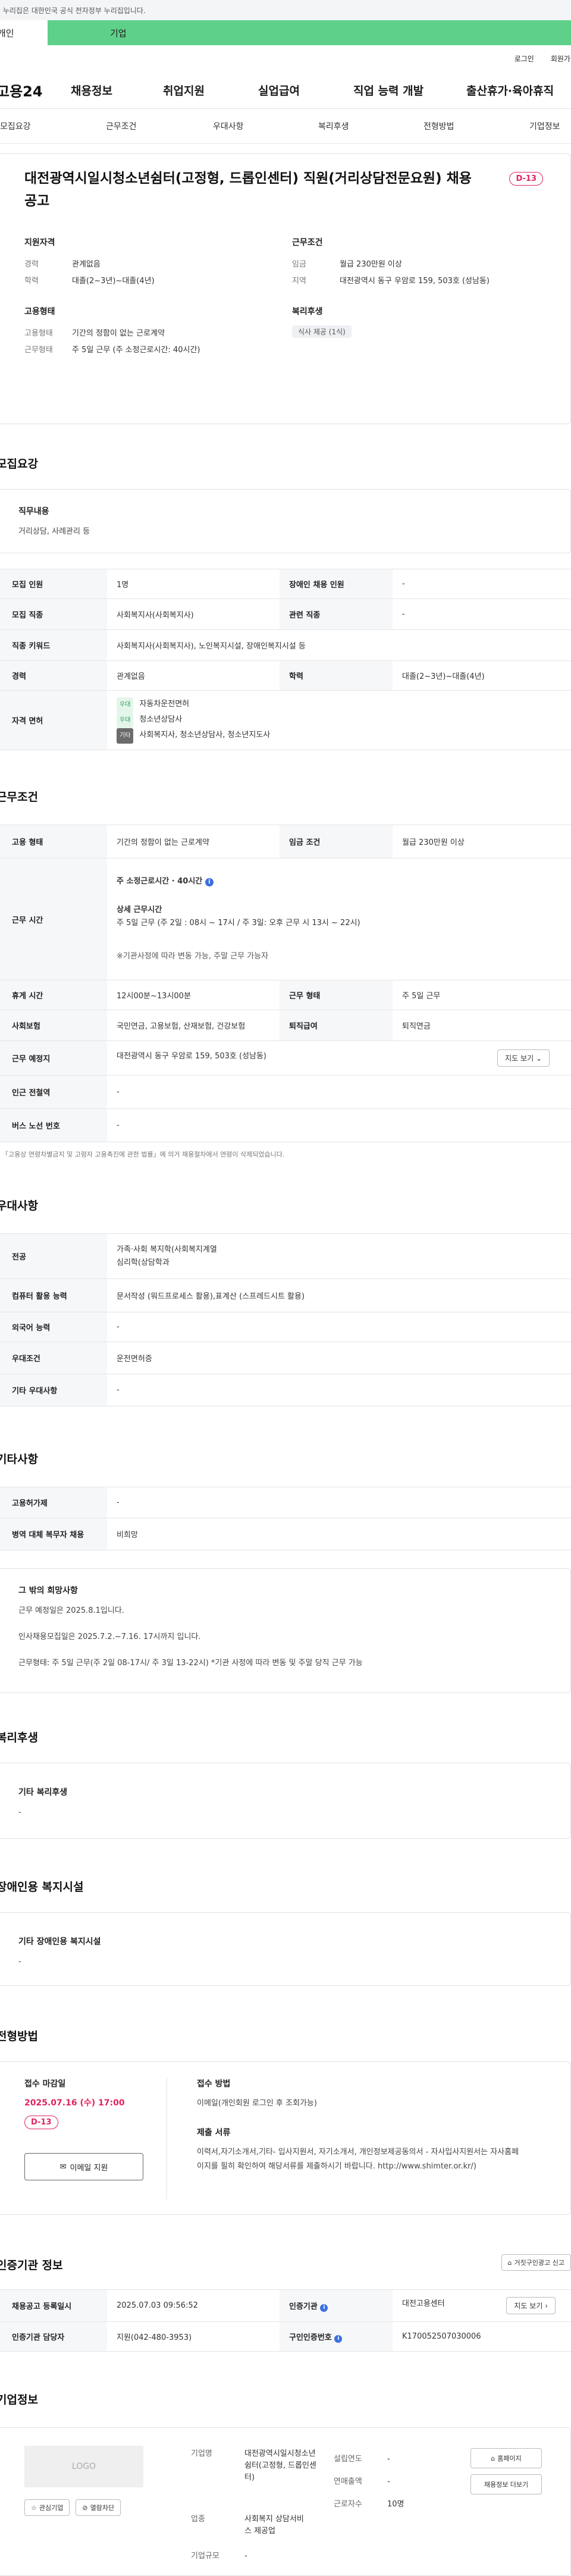  I want to click on star-icon: ☆, so click(34, 2508).